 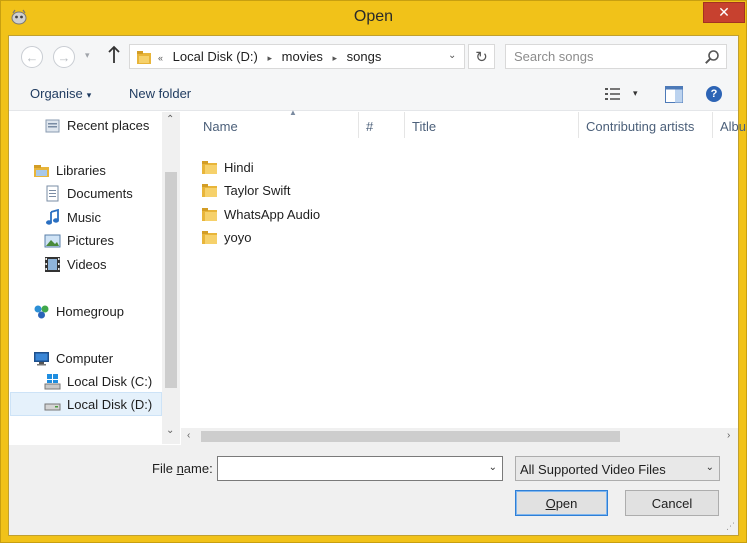 I want to click on file-name-input: ⌄, so click(x=360, y=468).